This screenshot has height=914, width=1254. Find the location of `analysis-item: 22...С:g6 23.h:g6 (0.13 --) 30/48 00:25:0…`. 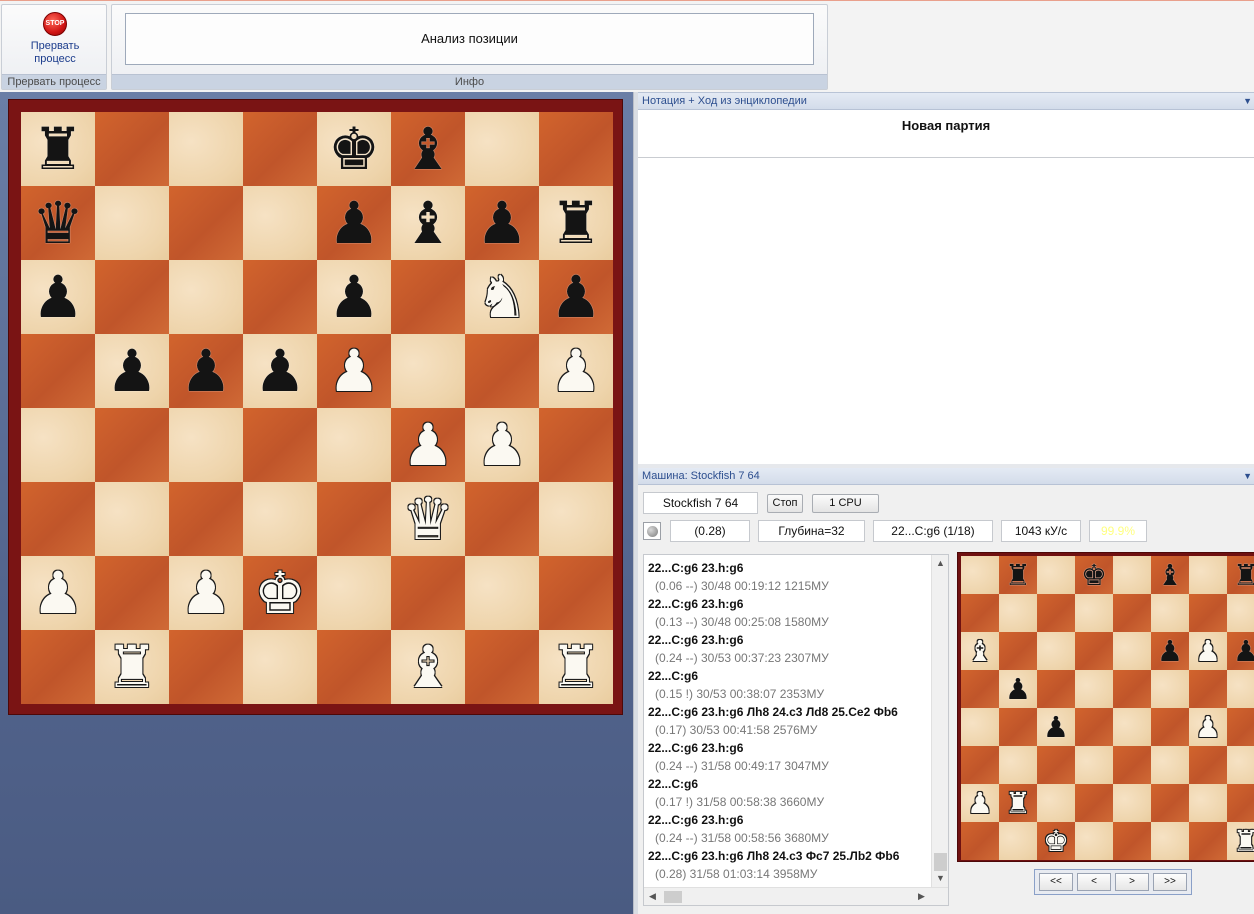

analysis-item: 22...С:g6 23.h:g6 (0.13 --) 30/48 00:25:0… is located at coordinates (793, 613).